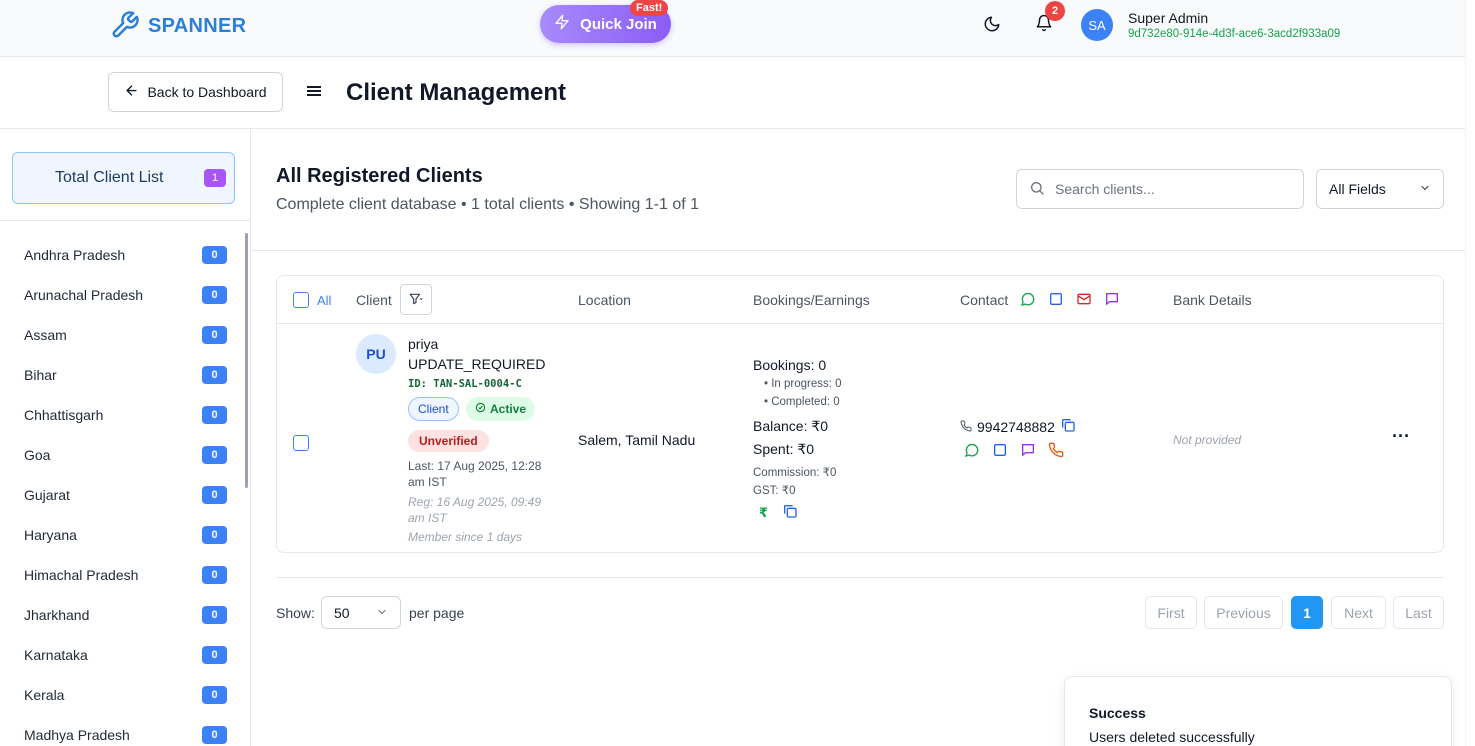  Describe the element at coordinates (324, 300) in the screenshot. I see `select-all-label: All` at that location.